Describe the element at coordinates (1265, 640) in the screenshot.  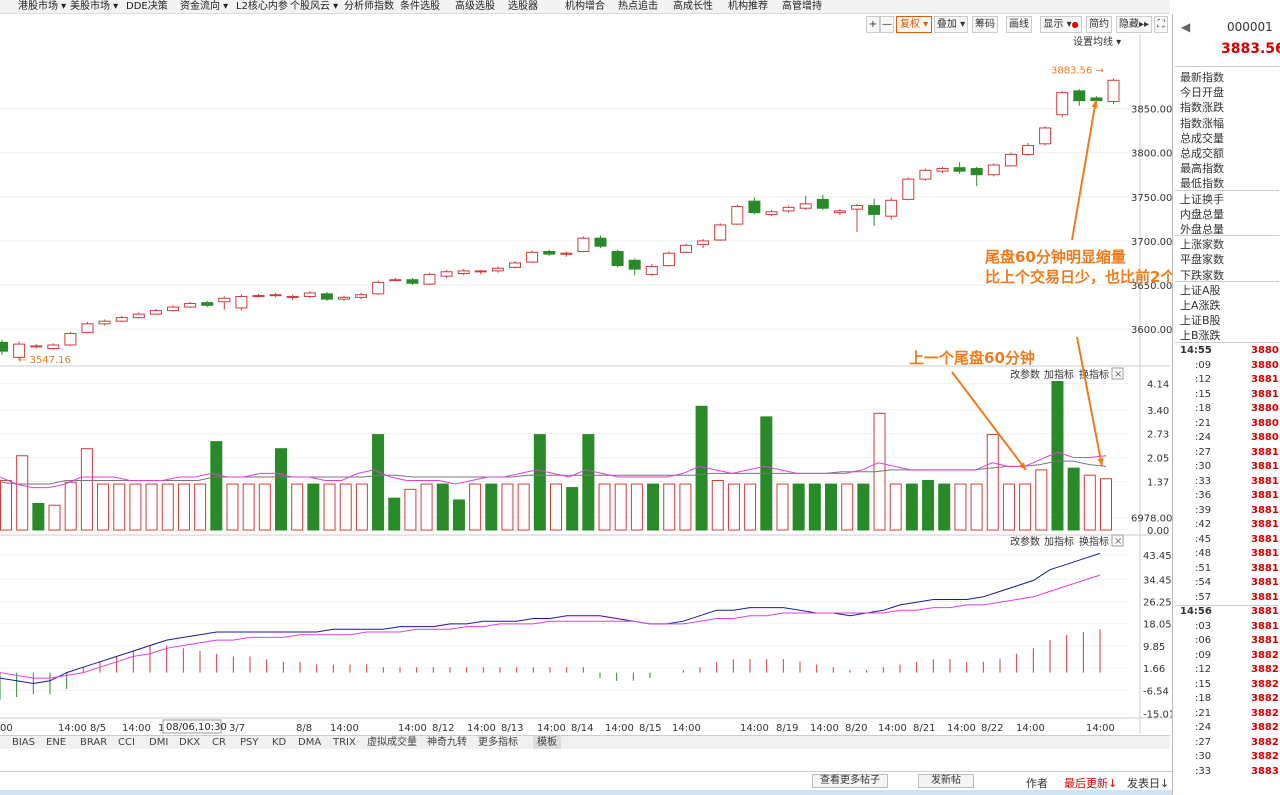
I see `tick-price: 3881.8` at that location.